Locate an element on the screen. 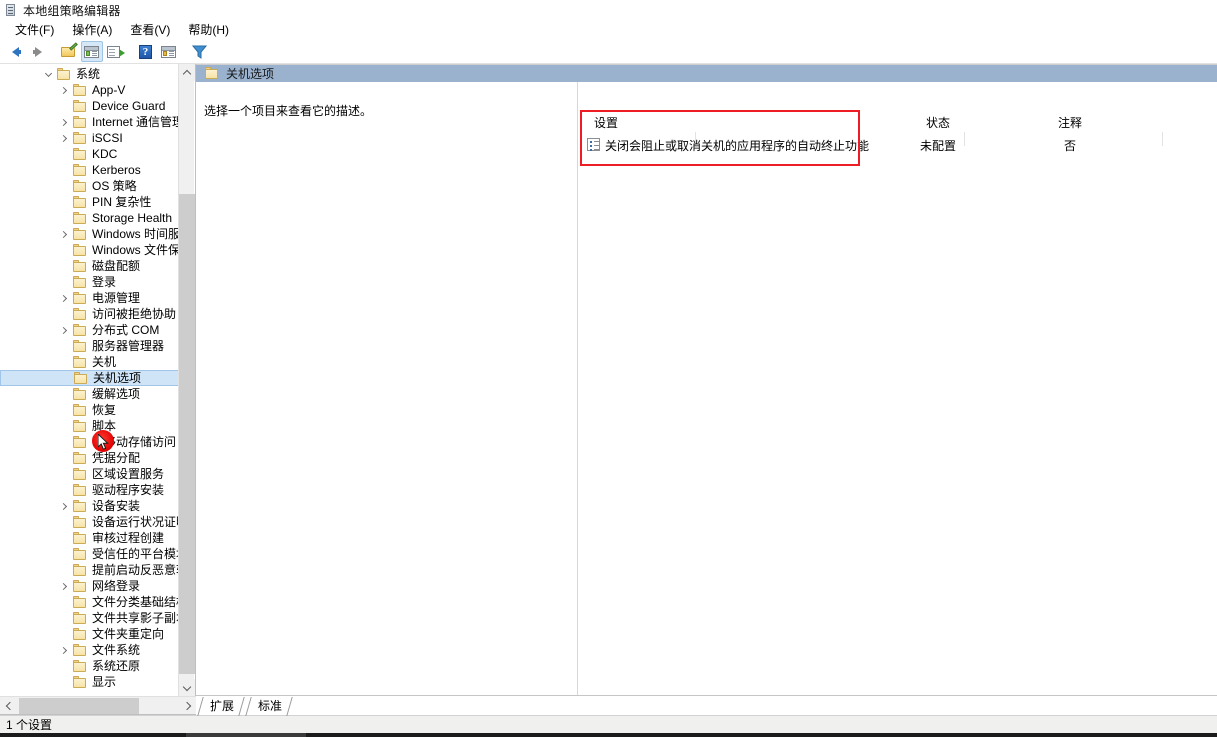  tree-item-label: Internet 通信管理 is located at coordinates (135, 122).